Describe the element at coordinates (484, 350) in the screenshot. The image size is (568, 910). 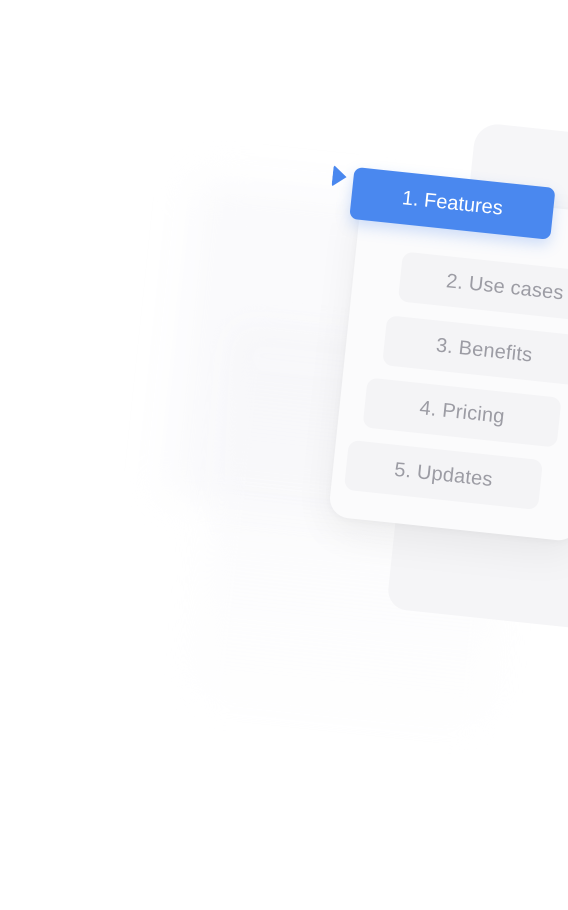
I see `menu-item-label: 3. Benefits` at that location.